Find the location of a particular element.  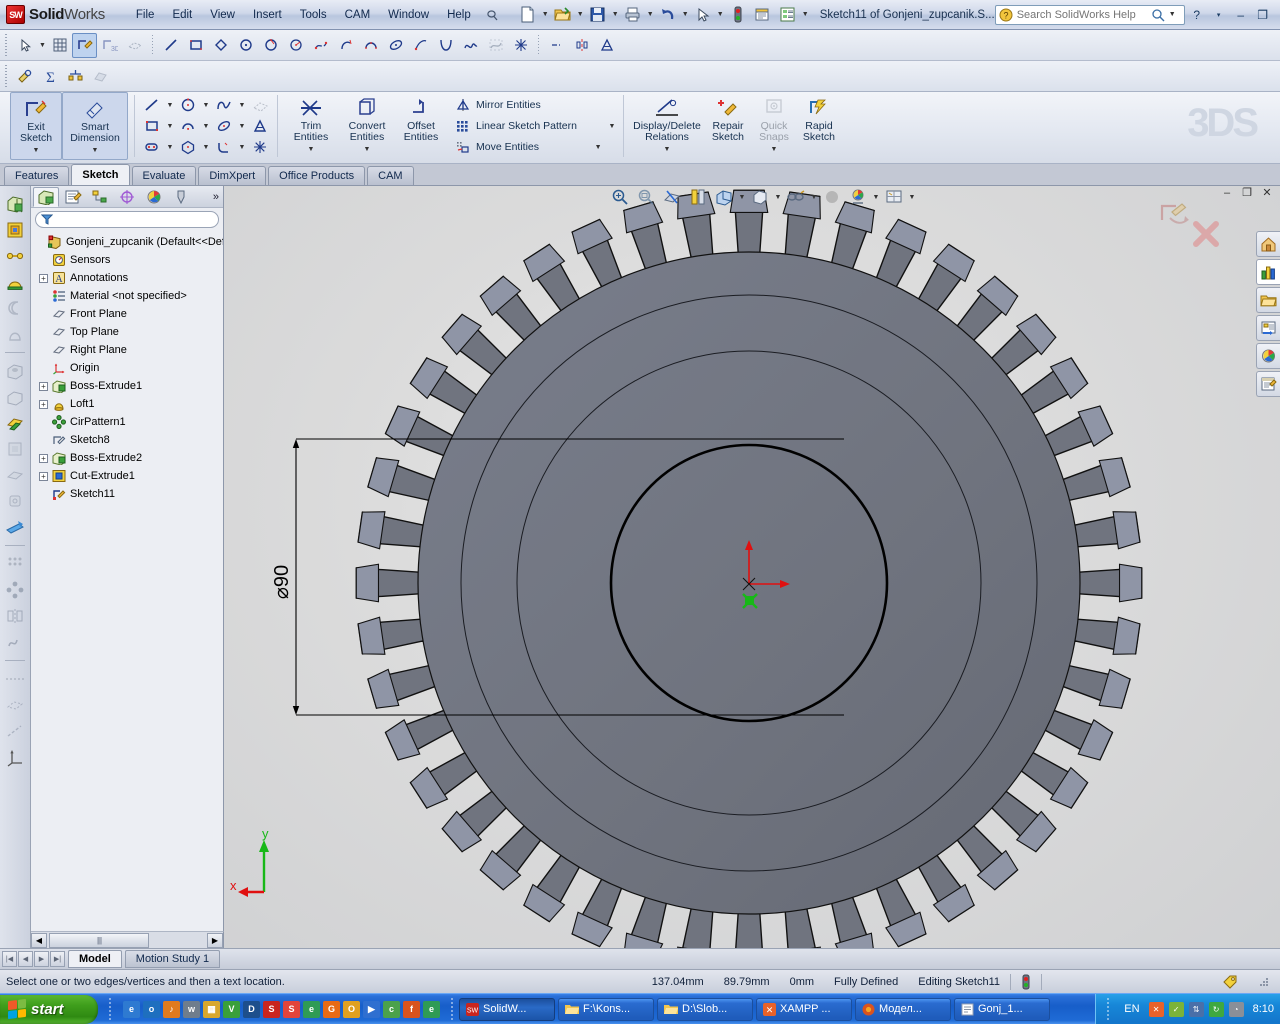

3d-sketch-plane-icon is located at coordinates (260, 105).